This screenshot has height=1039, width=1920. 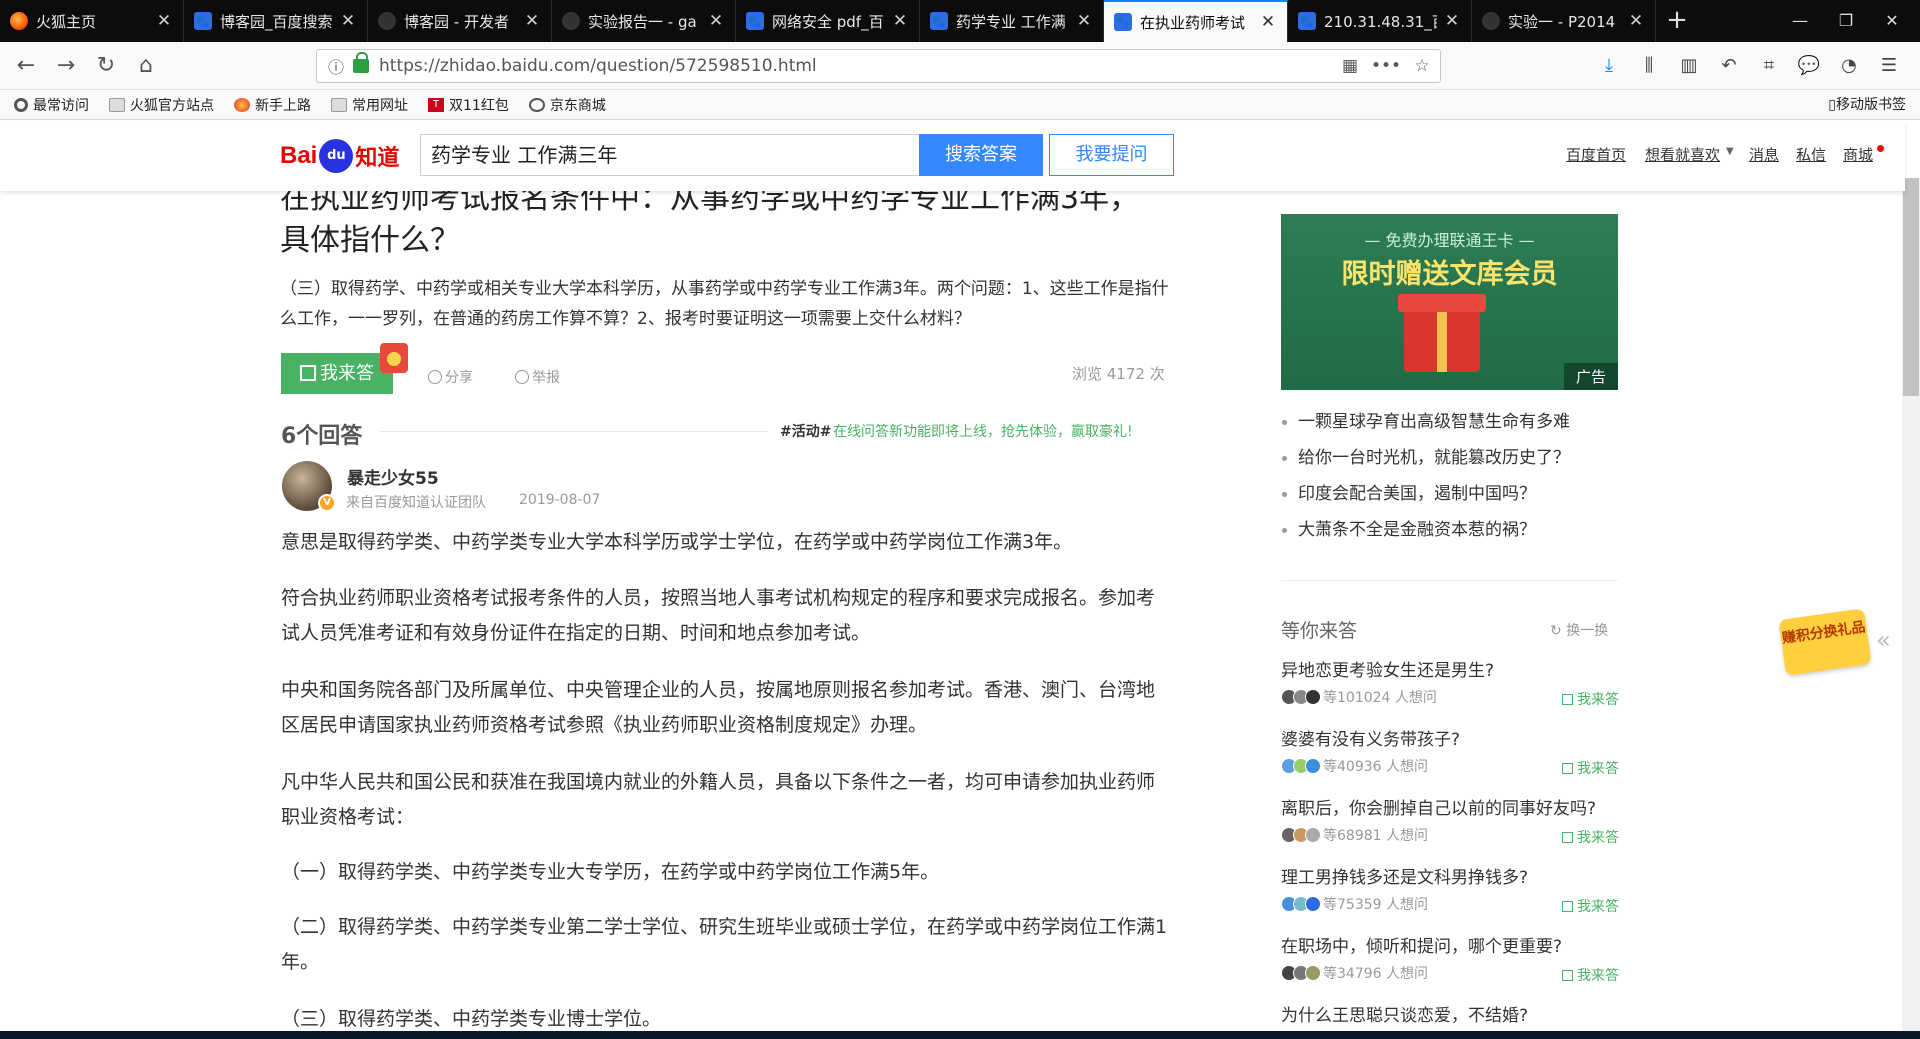 I want to click on library-icon: ⫼, so click(x=1649, y=66).